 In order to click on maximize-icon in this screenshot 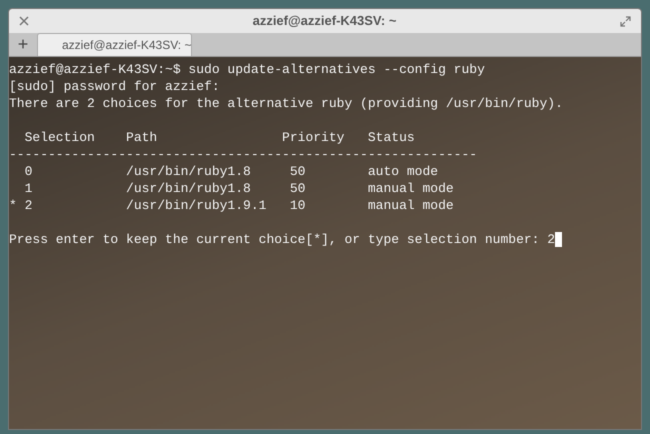, I will do `click(625, 21)`.